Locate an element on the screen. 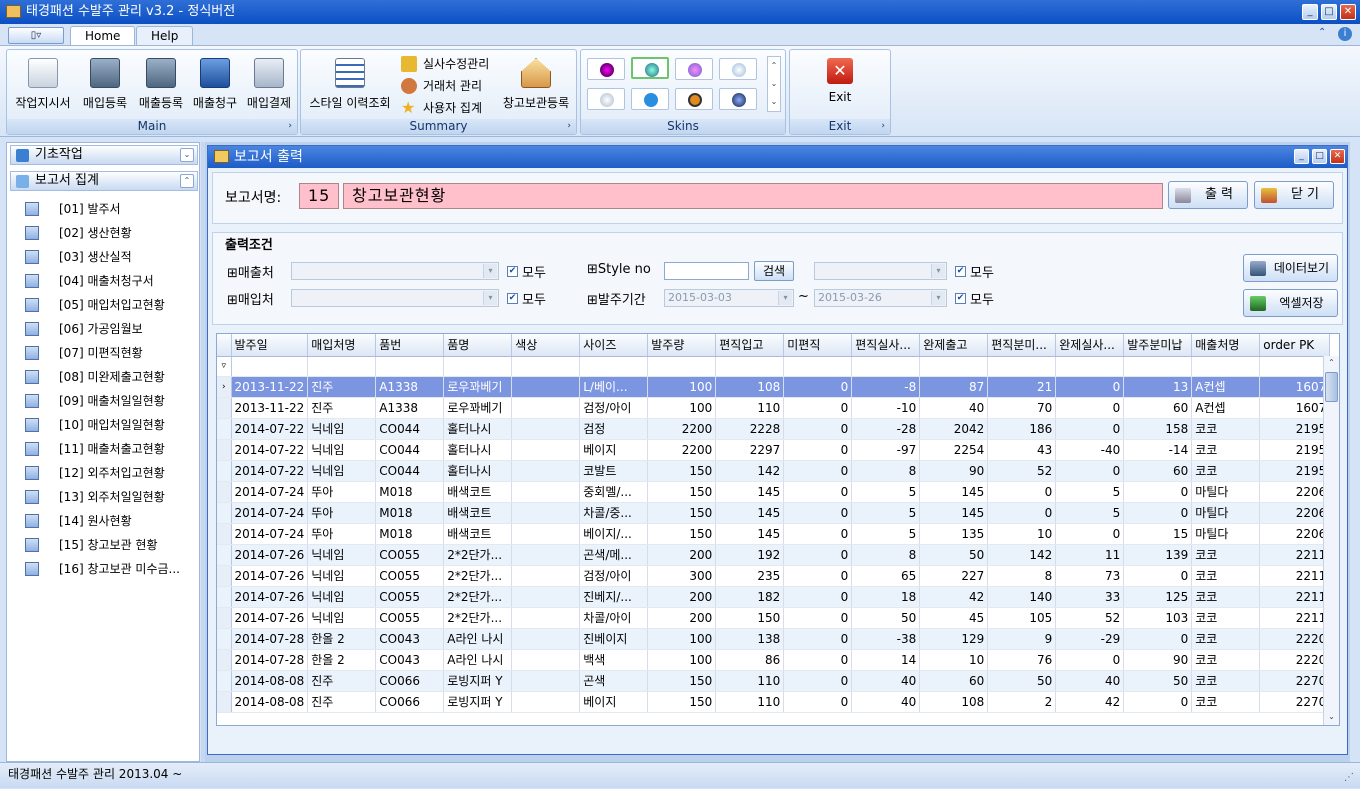 The height and width of the screenshot is (789, 1360). column-header: 매출처명 is located at coordinates (1226, 345).